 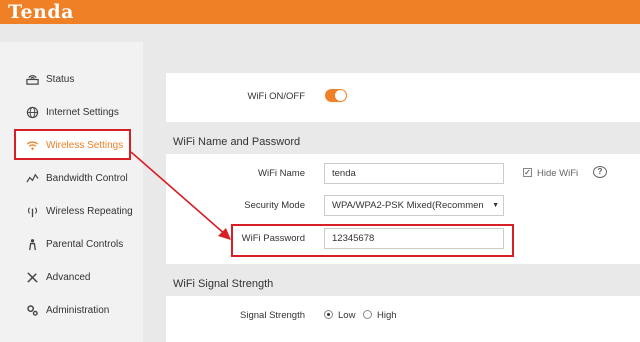 I want to click on security-mode-select: WPA/WPA2-PSK Mixed(Recommen ▼, so click(x=414, y=205).